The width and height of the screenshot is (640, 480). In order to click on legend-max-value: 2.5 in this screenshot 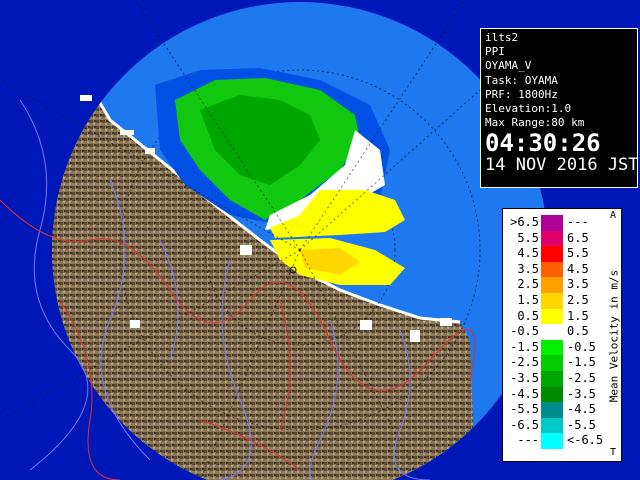, I will do `click(578, 300)`.